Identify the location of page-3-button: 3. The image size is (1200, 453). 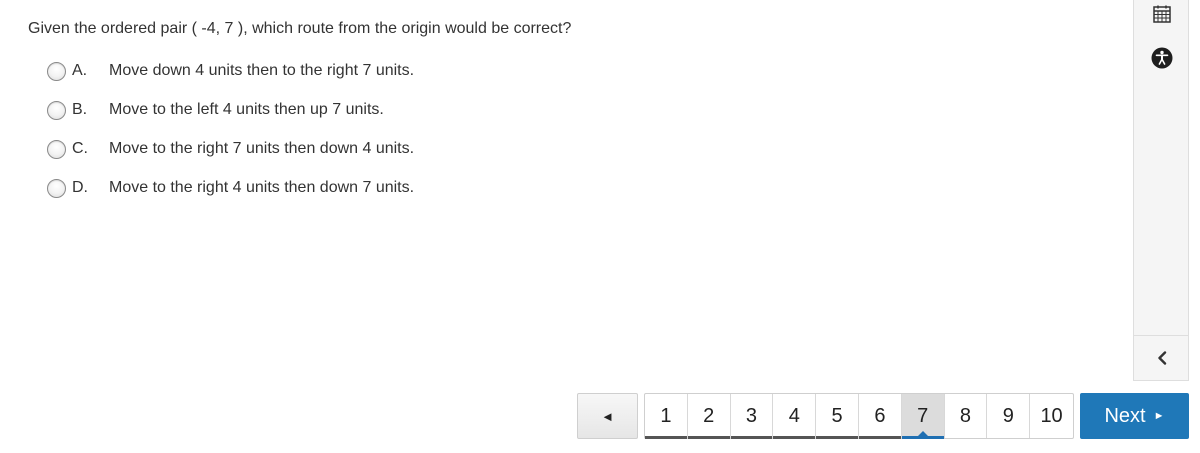
(752, 416).